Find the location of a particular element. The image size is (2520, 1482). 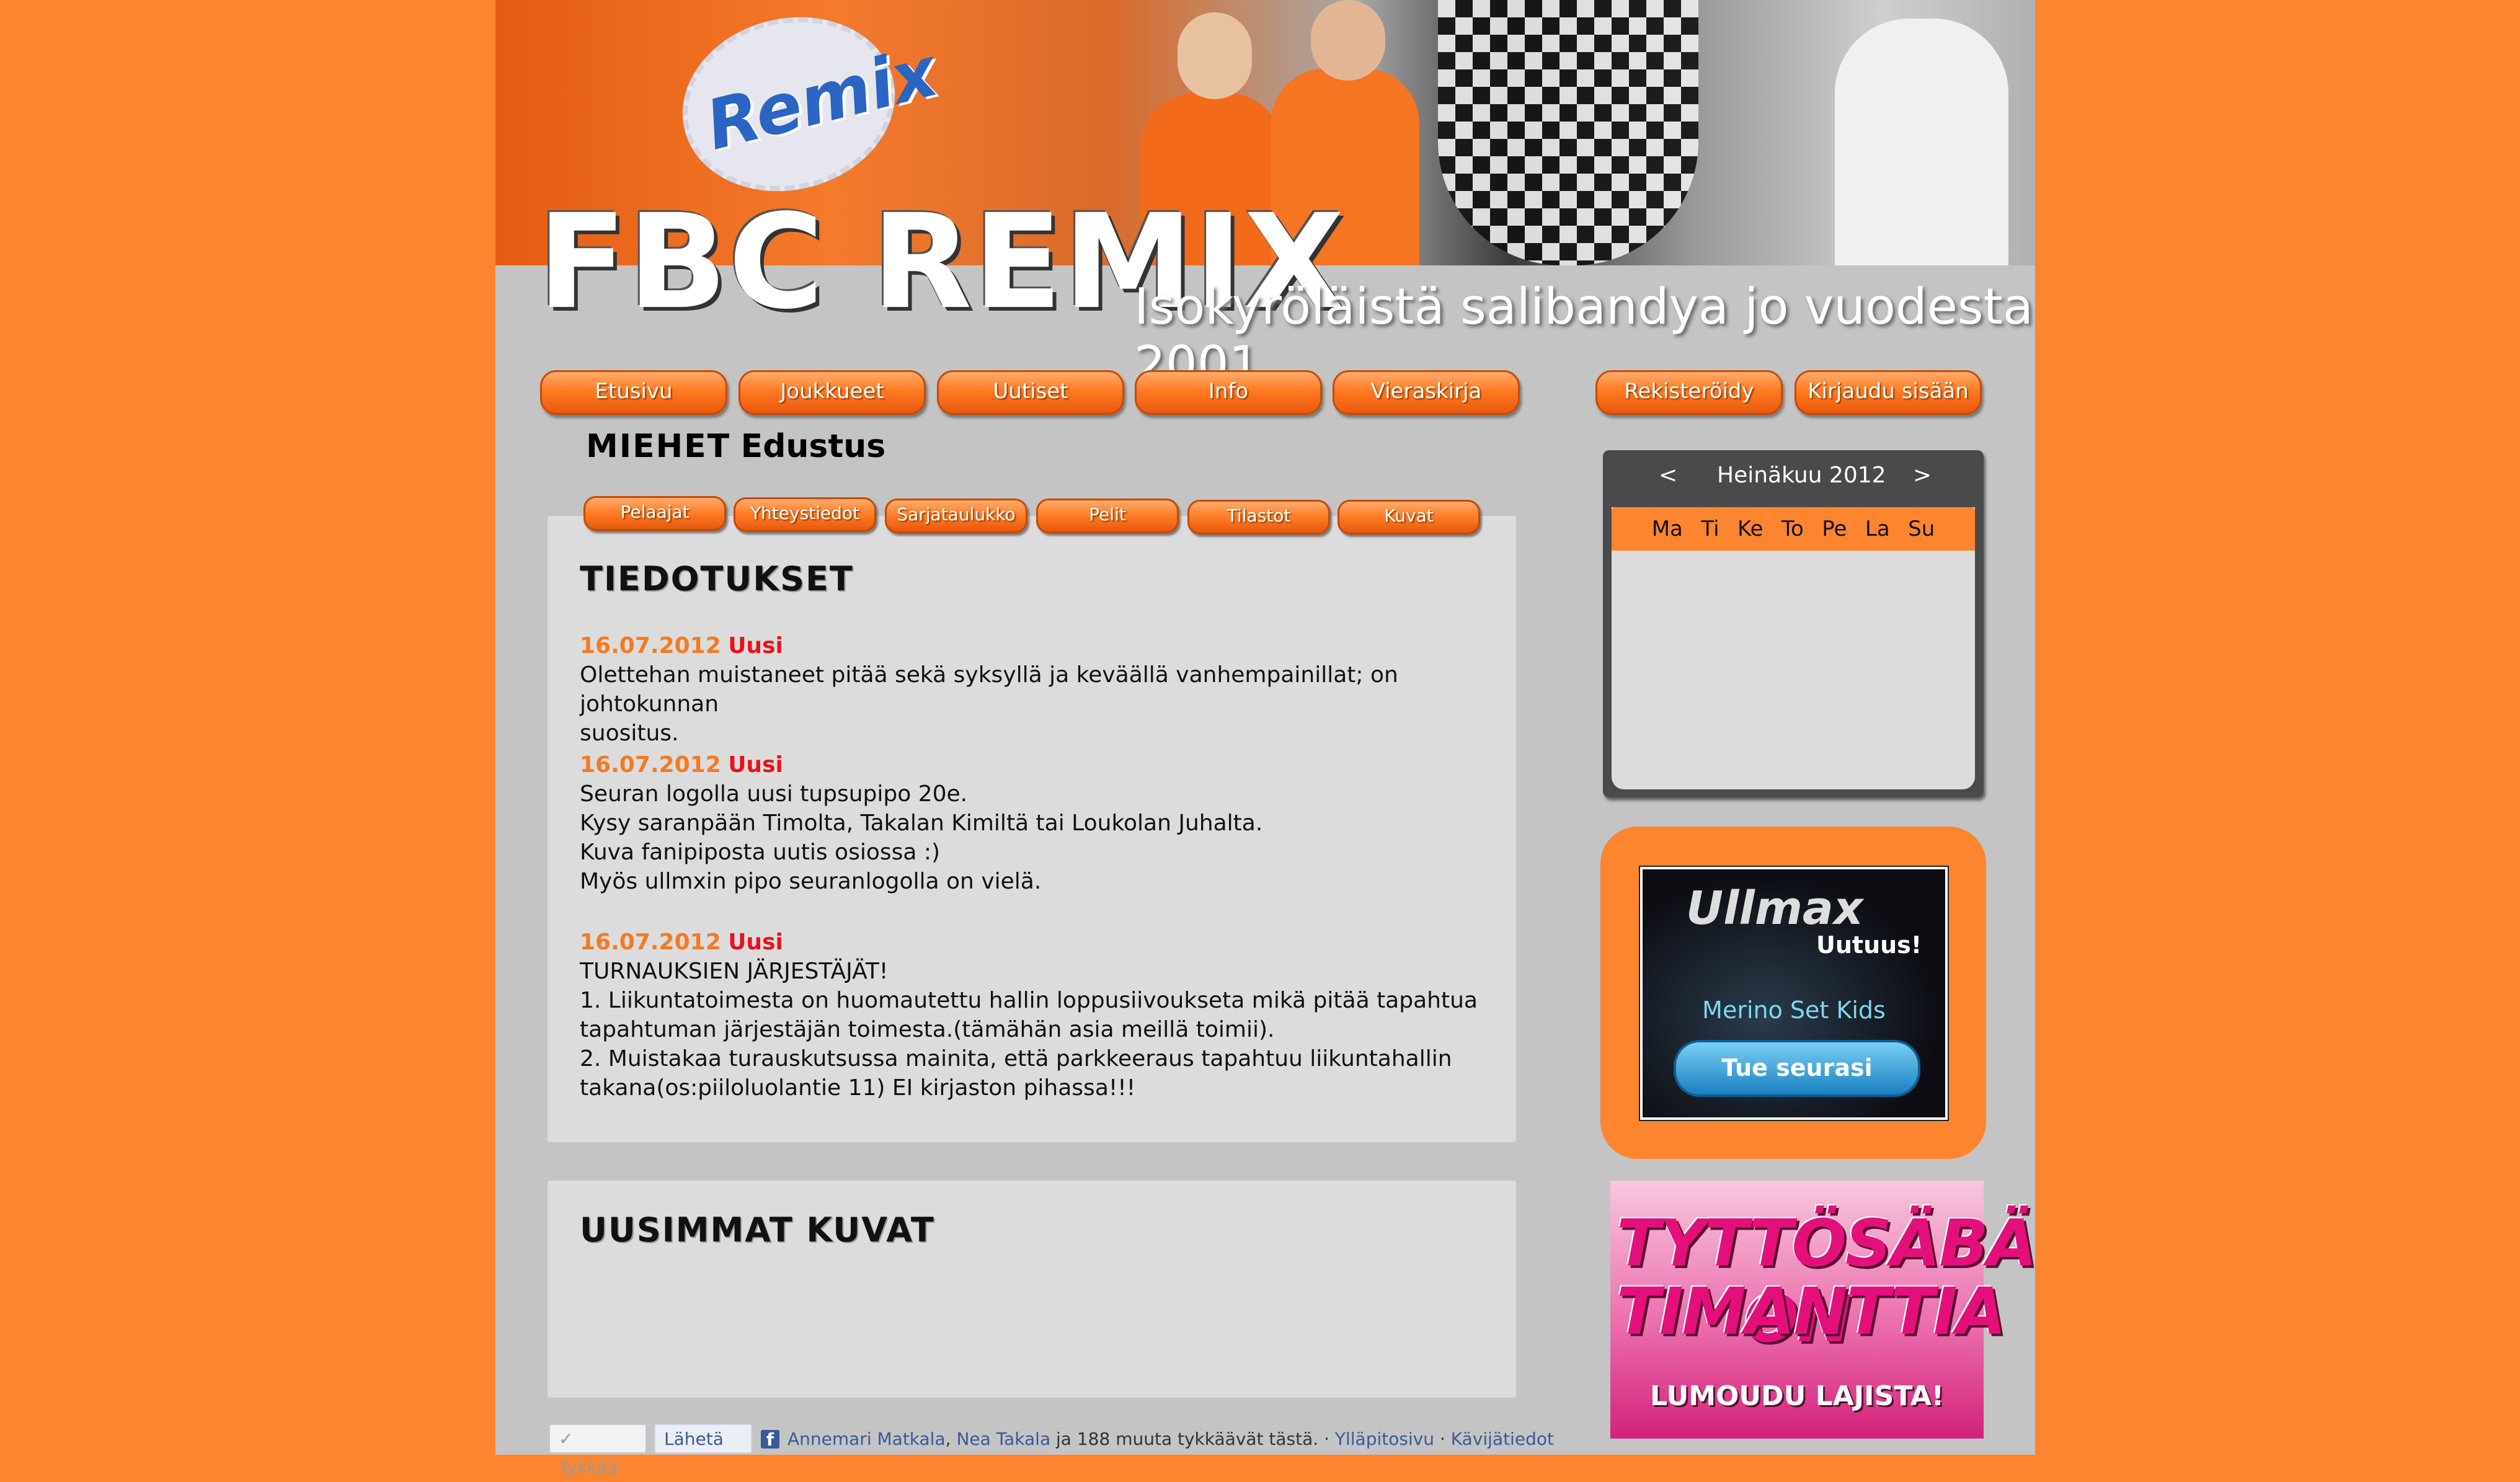

calendar-weekday-row: Ma Ti Ke To Pe La Su is located at coordinates (1793, 529).